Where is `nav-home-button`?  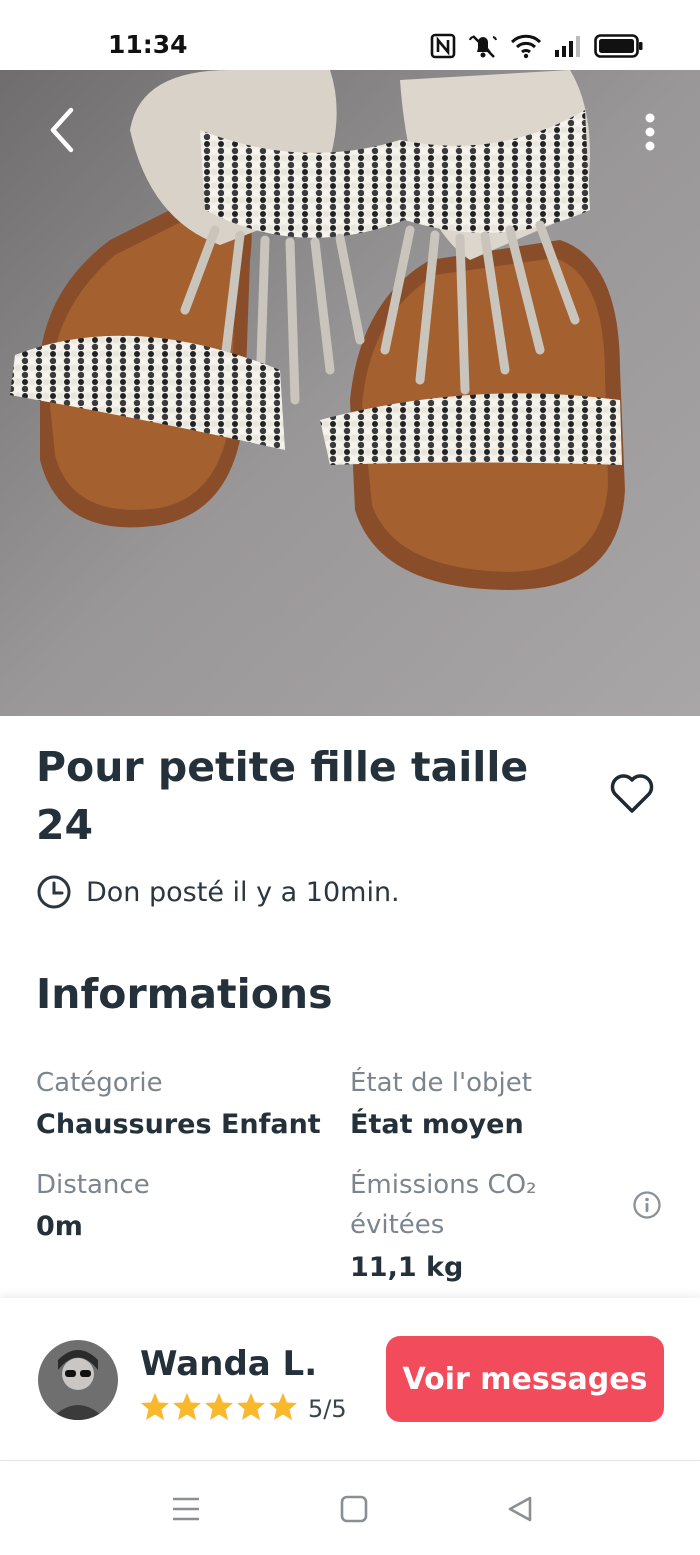 nav-home-button is located at coordinates (354, 1509).